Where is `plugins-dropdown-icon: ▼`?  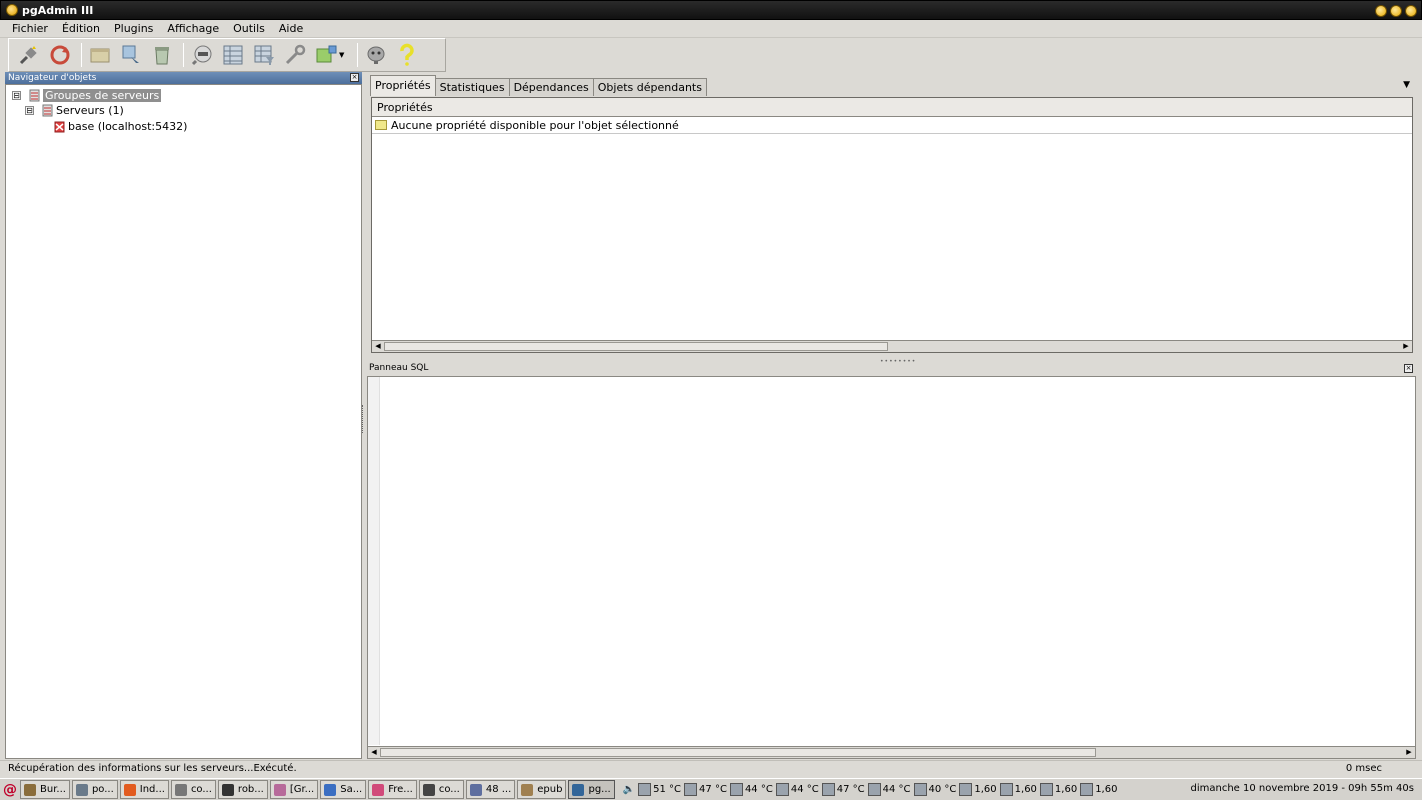
plugins-dropdown-icon: ▼ is located at coordinates (343, 55).